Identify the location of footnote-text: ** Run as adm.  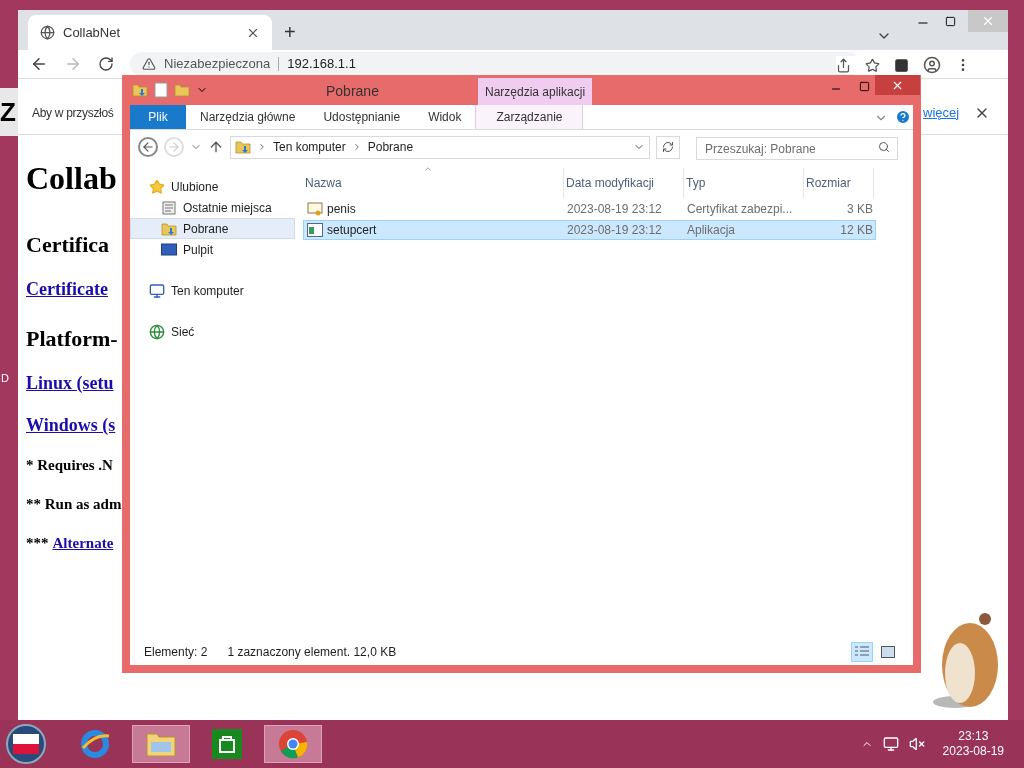
(74, 504).